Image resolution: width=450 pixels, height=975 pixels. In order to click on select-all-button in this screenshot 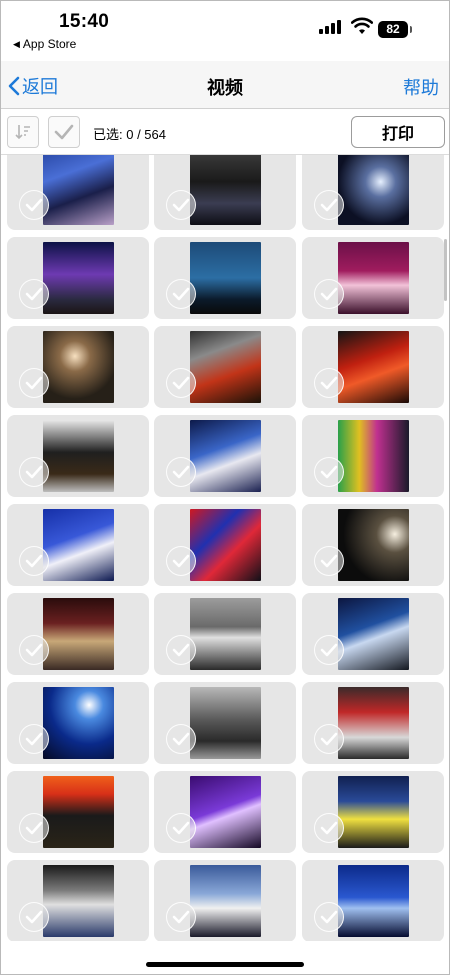, I will do `click(64, 132)`.